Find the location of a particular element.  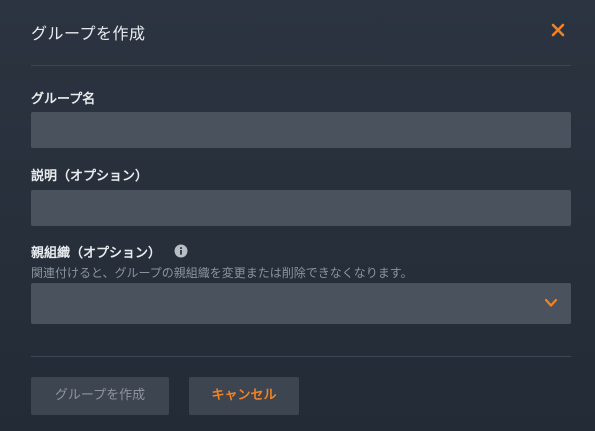

chevron-down-icon is located at coordinates (551, 302).